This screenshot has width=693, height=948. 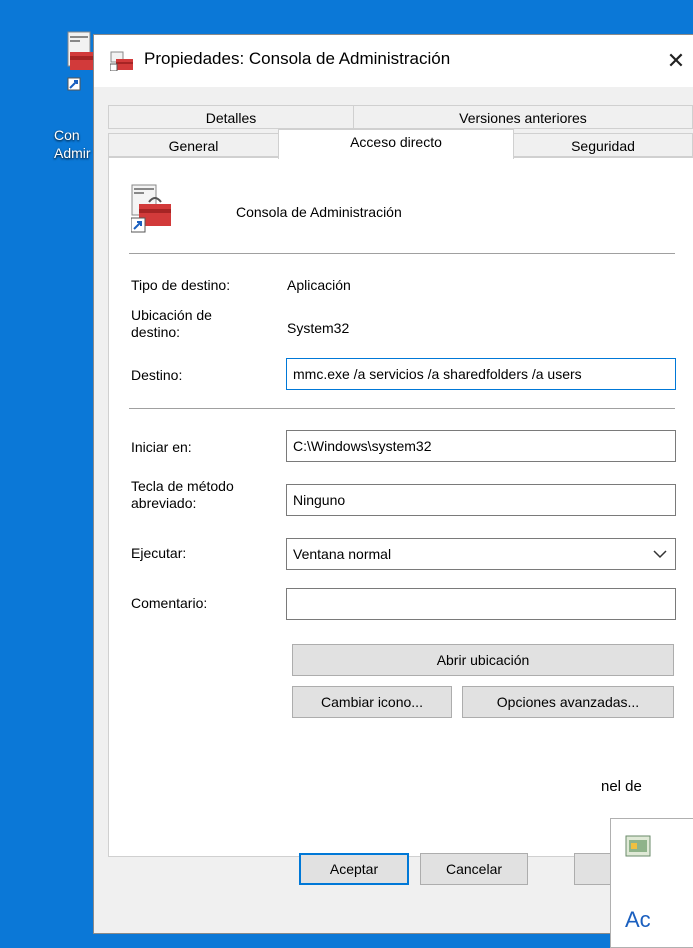 I want to click on run-select: Ventana normal, so click(x=481, y=554).